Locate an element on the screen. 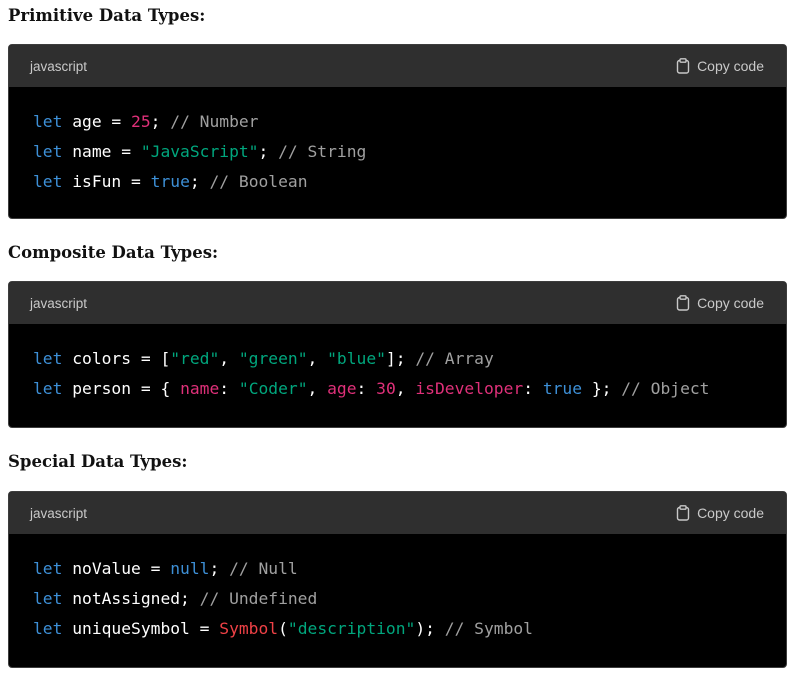 Image resolution: width=792 pixels, height=675 pixels. code-token-prop: age is located at coordinates (342, 388).